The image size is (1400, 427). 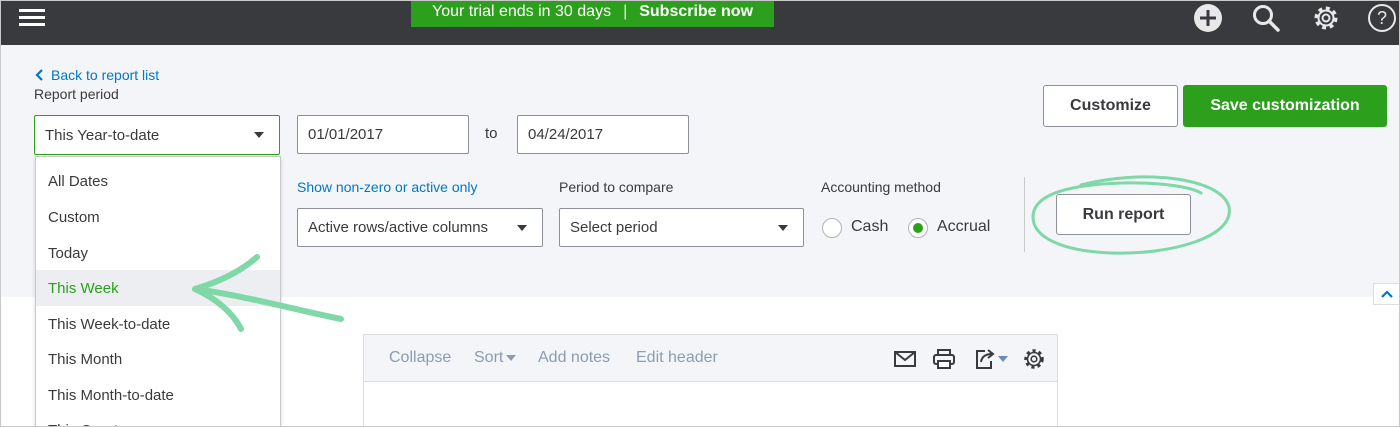 What do you see at coordinates (420, 227) in the screenshot?
I see `show-rows-select: Active rows/active columns` at bounding box center [420, 227].